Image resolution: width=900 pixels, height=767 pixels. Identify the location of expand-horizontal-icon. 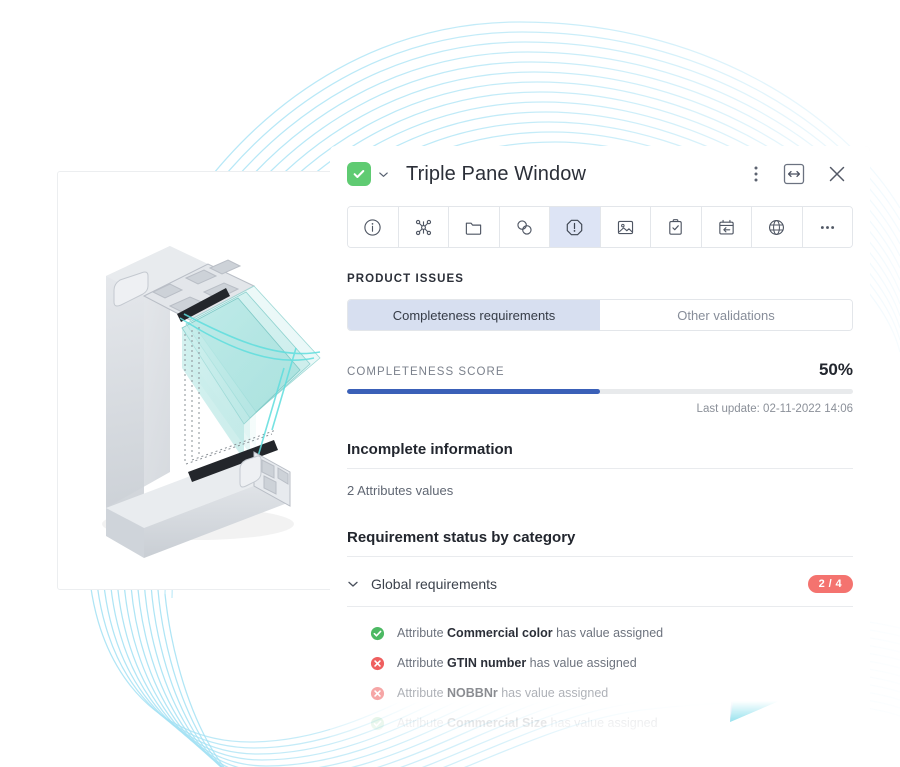
(794, 174).